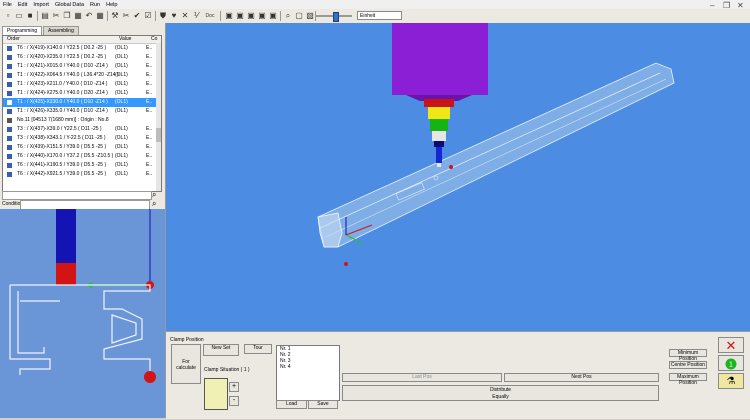 The image size is (750, 420). Describe the element at coordinates (210, 16) in the screenshot. I see `doc-button: Doc` at that location.